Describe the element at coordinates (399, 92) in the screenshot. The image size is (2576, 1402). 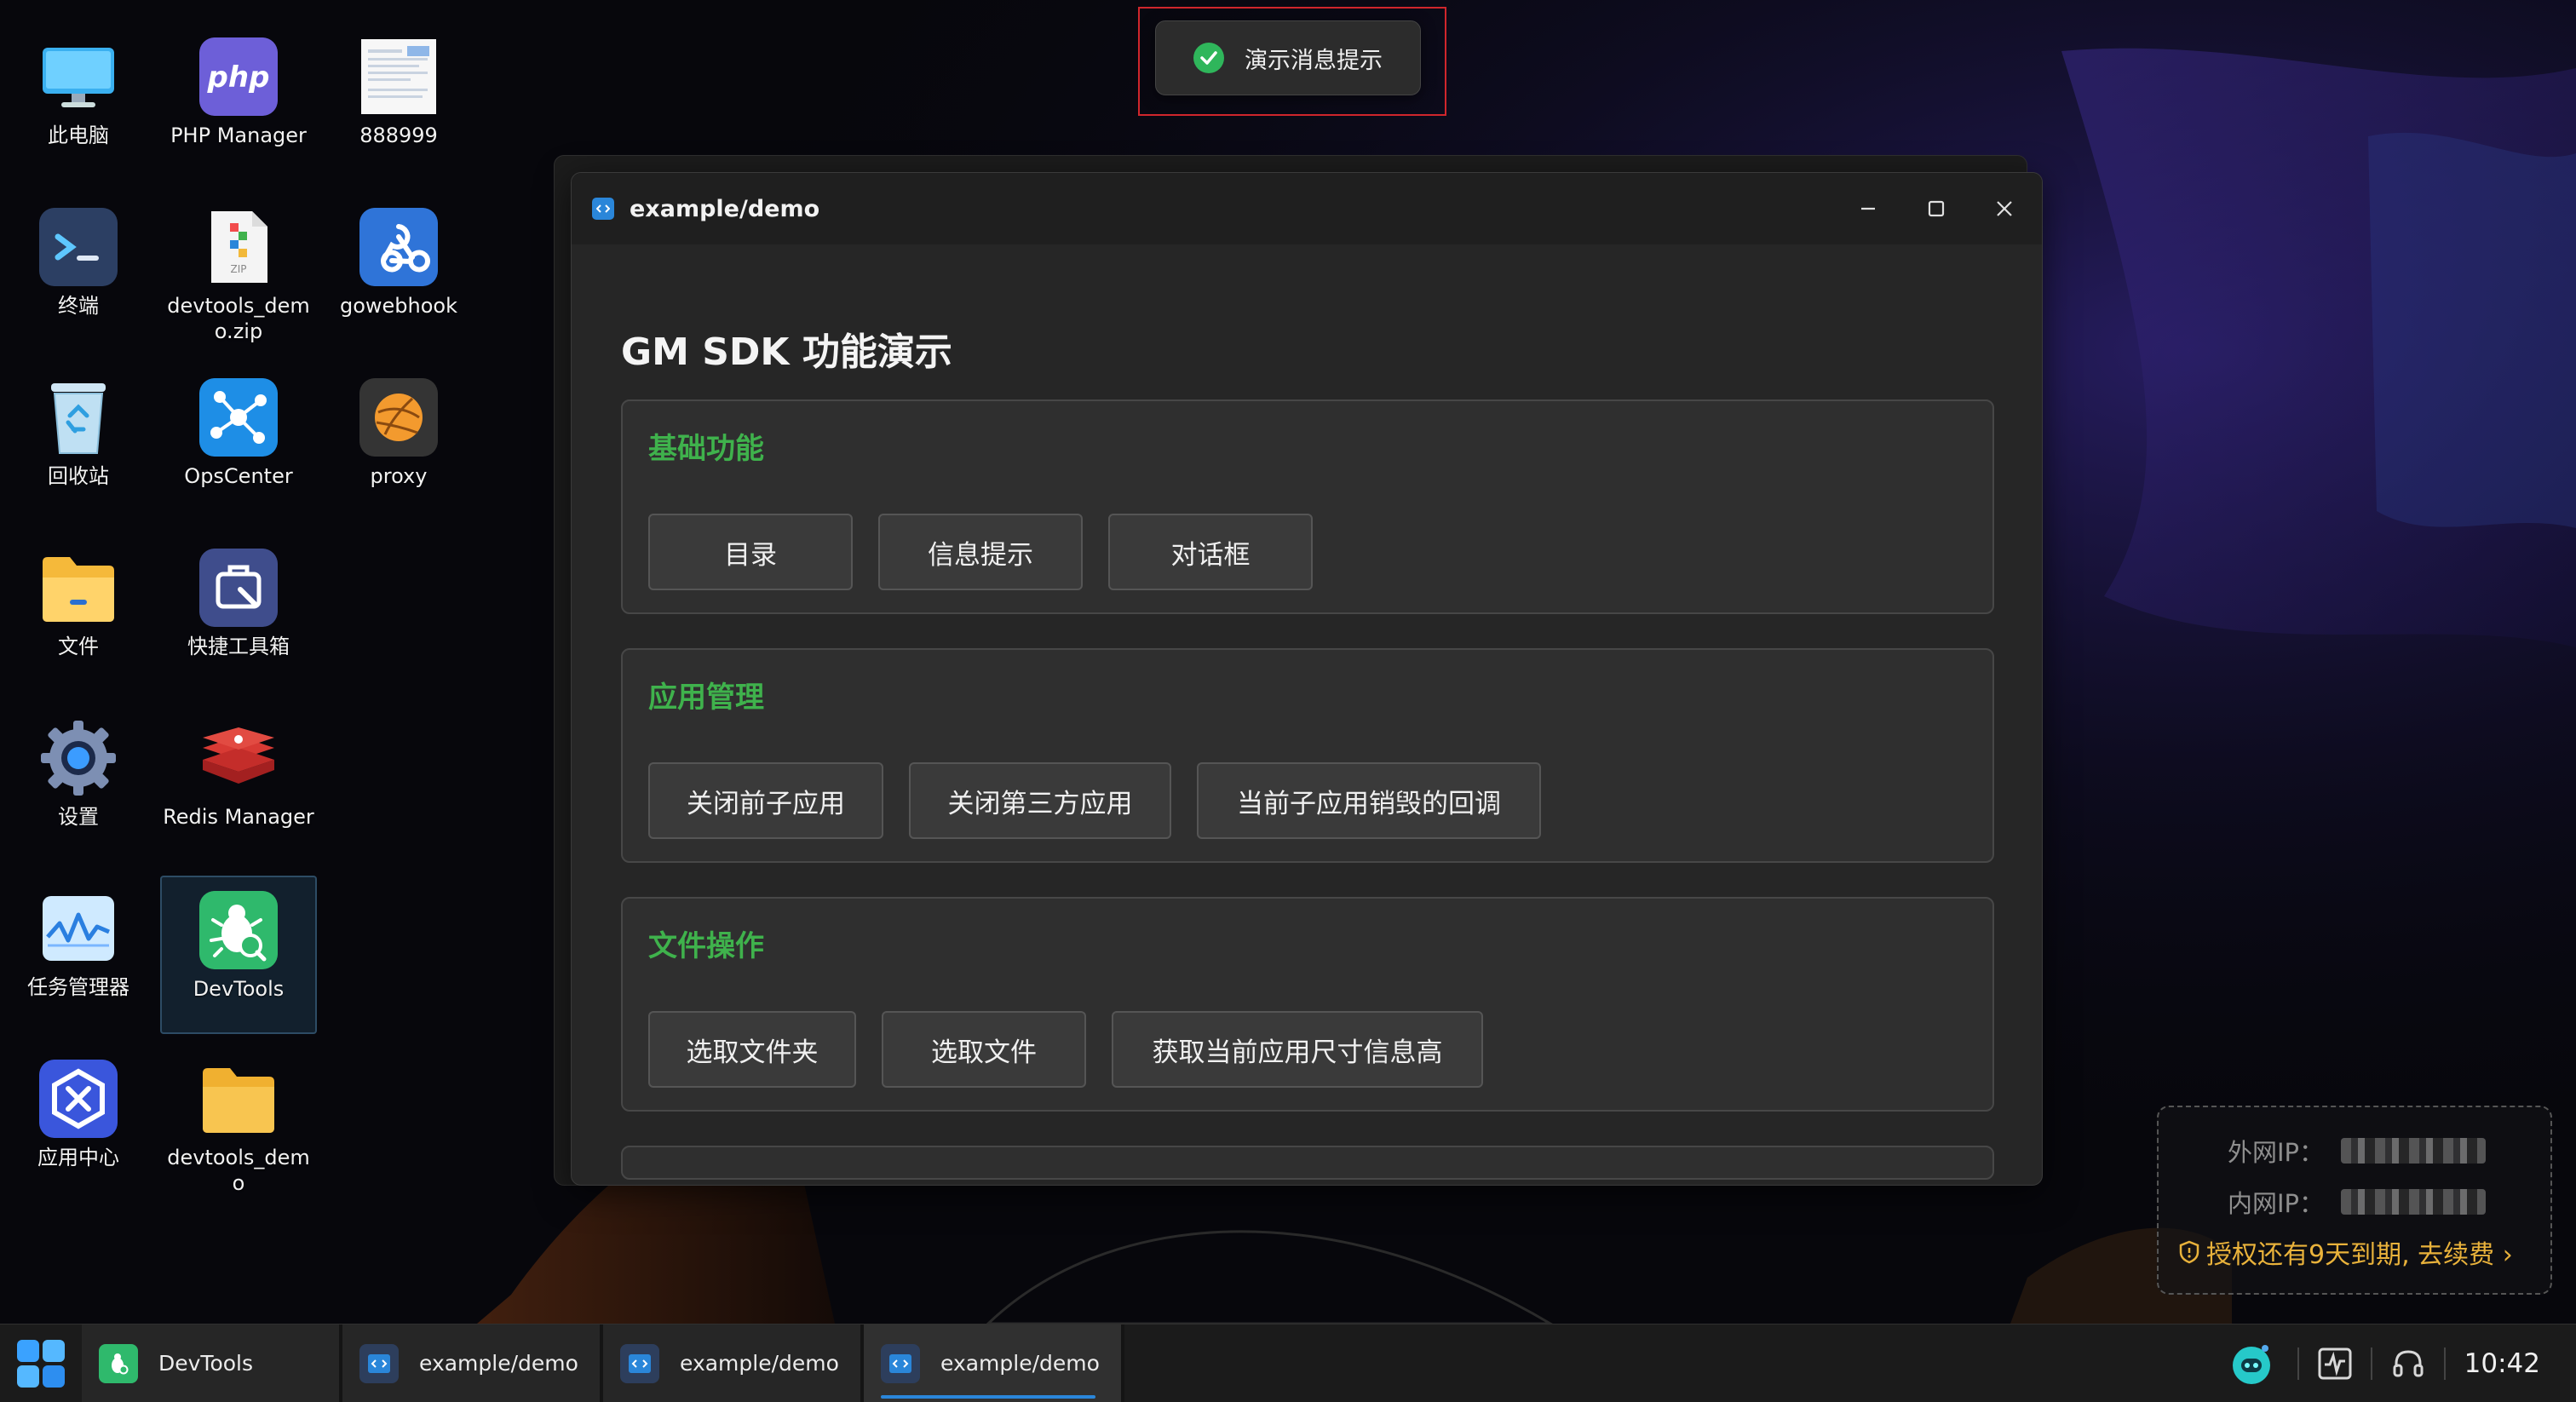
I see `desktop-icon-888999: 888999` at that location.